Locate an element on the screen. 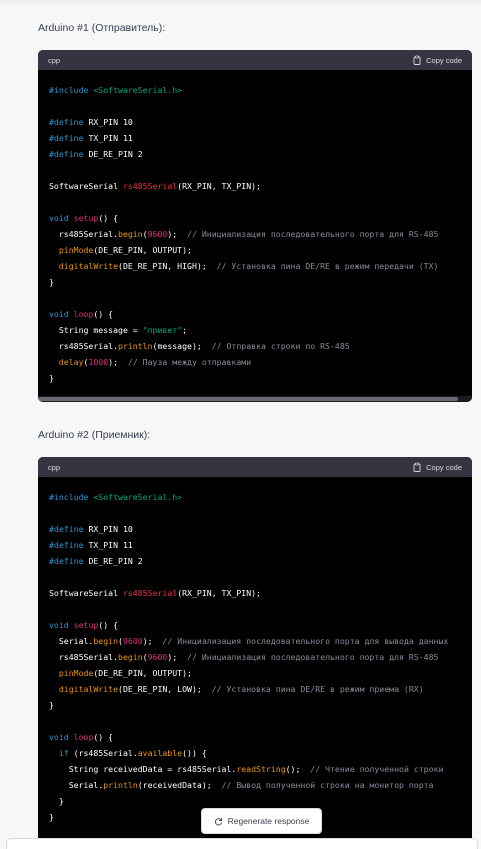  regenerate-response-button: Regenerate response is located at coordinates (261, 821).